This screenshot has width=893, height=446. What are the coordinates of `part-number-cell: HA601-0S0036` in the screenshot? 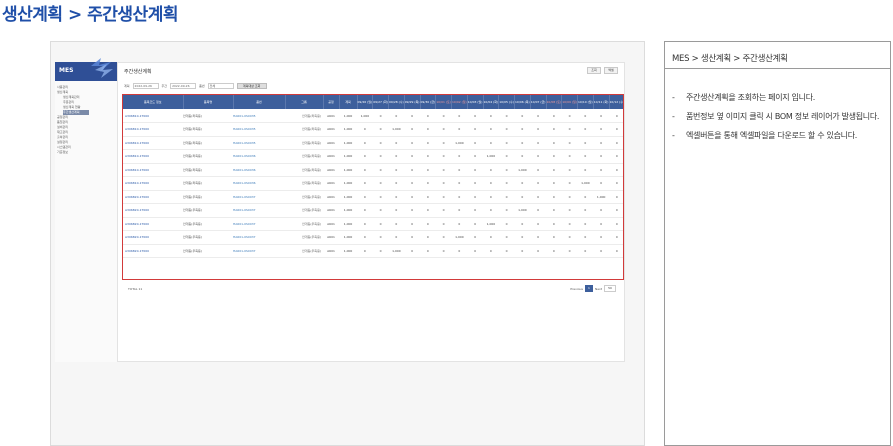 It's located at (259, 170).